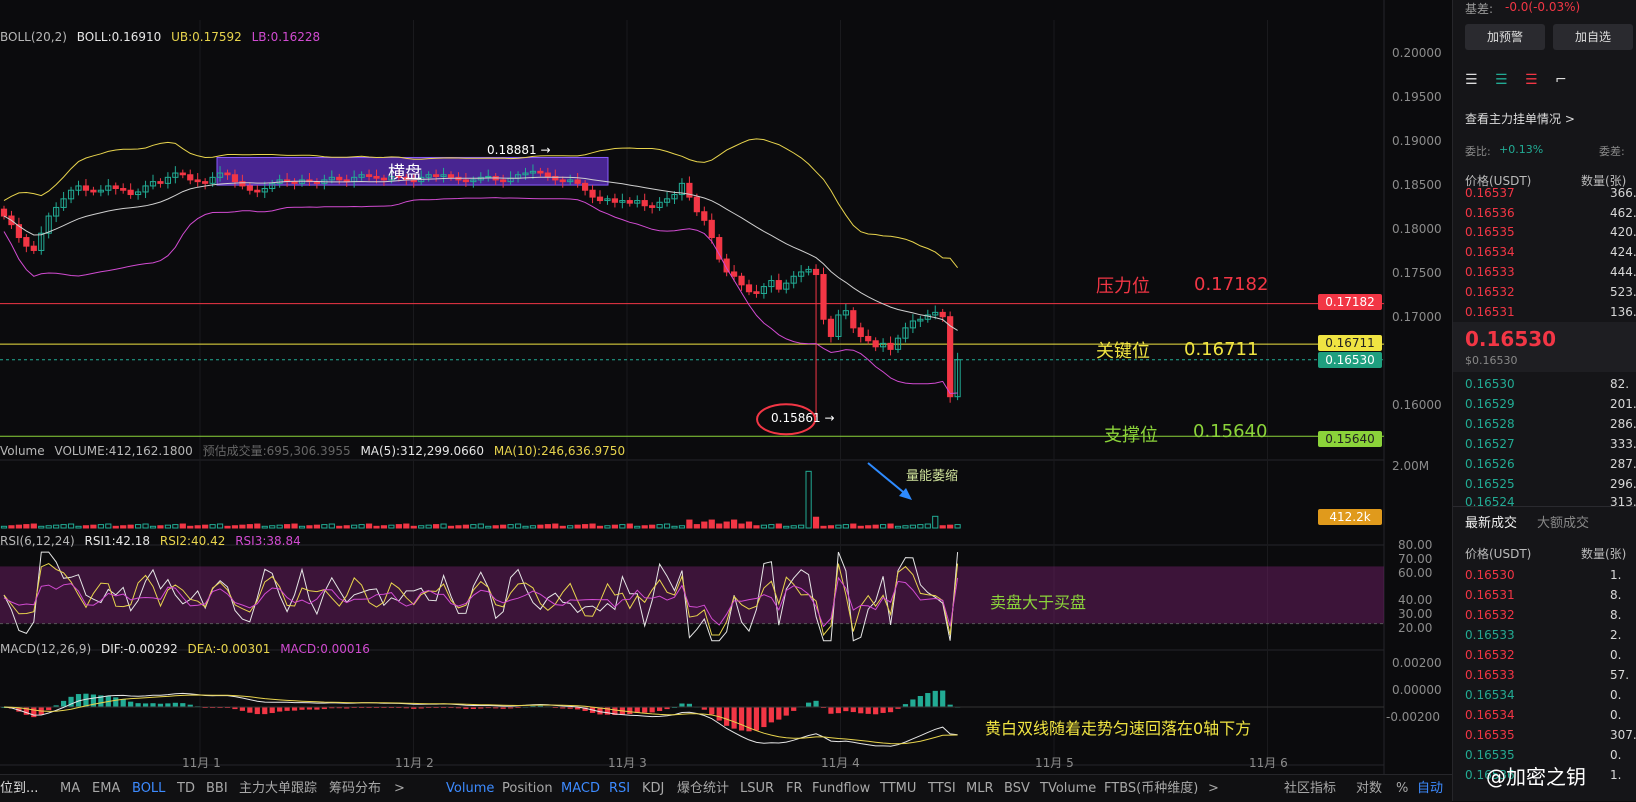 Image resolution: width=1636 pixels, height=802 pixels. Describe the element at coordinates (1531, 80) in the screenshot. I see `layout-asks-icon: ☰` at that location.